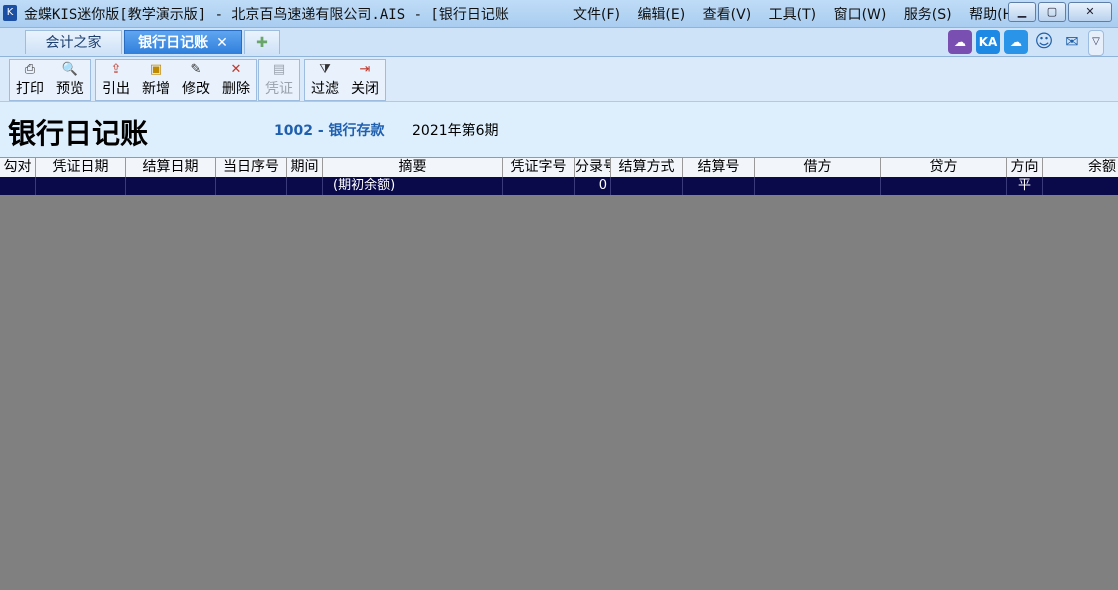  What do you see at coordinates (1016, 42) in the screenshot?
I see `cloud-service-icon: ☁` at bounding box center [1016, 42].